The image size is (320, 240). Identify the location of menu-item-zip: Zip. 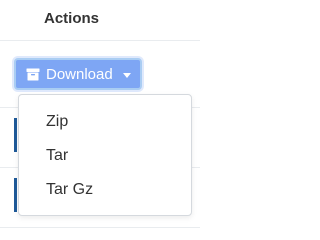
(105, 122).